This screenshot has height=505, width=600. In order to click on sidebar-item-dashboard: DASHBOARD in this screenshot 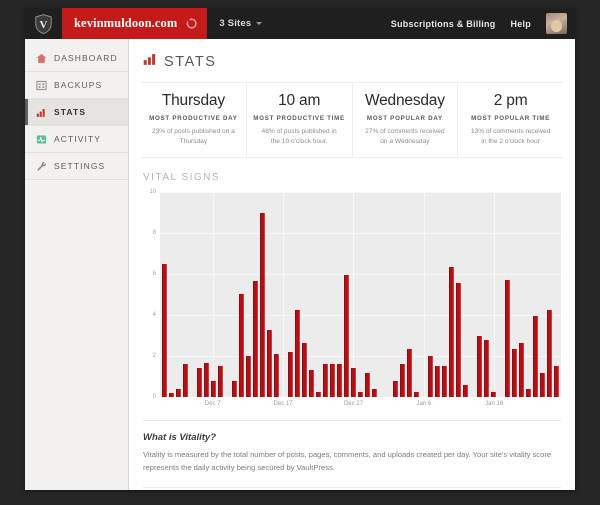, I will do `click(76, 58)`.